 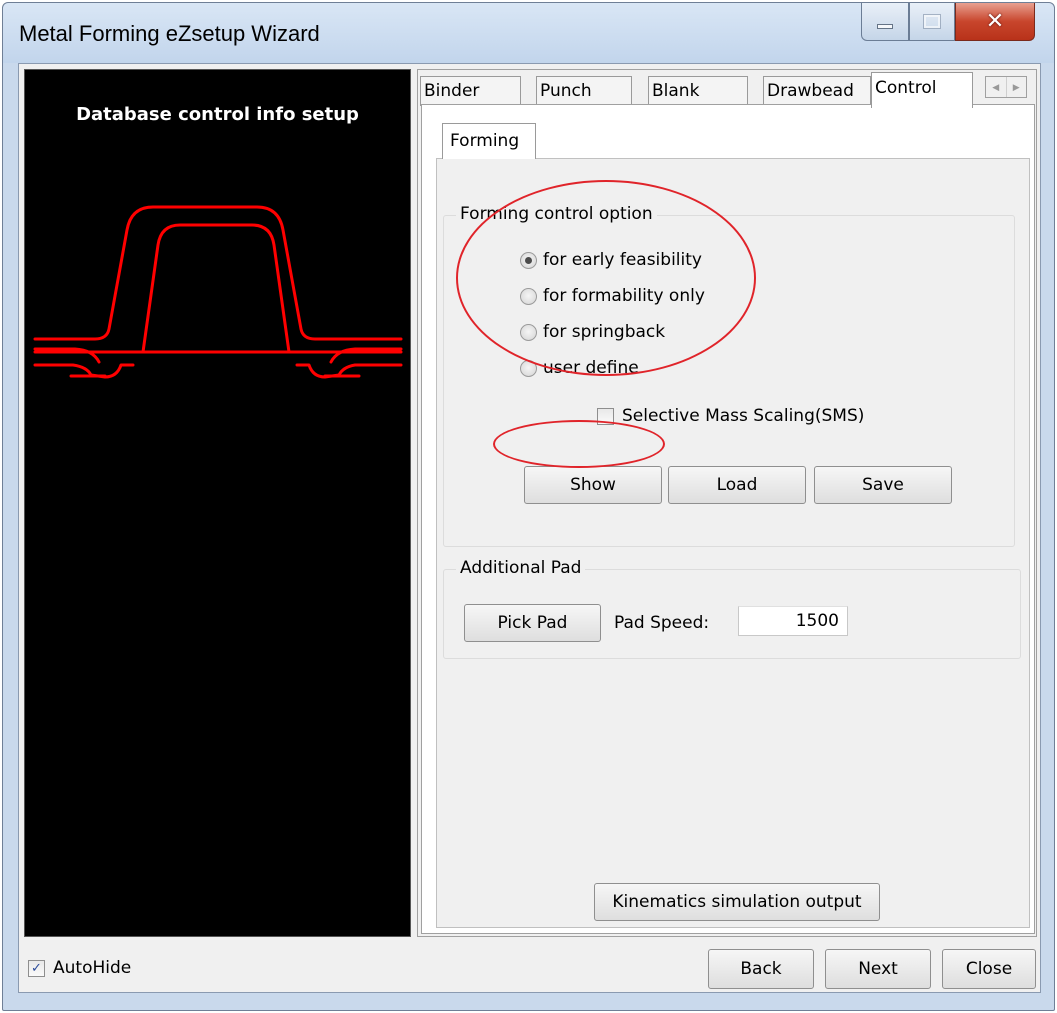 What do you see at coordinates (883, 485) in the screenshot?
I see `save-button: Save` at bounding box center [883, 485].